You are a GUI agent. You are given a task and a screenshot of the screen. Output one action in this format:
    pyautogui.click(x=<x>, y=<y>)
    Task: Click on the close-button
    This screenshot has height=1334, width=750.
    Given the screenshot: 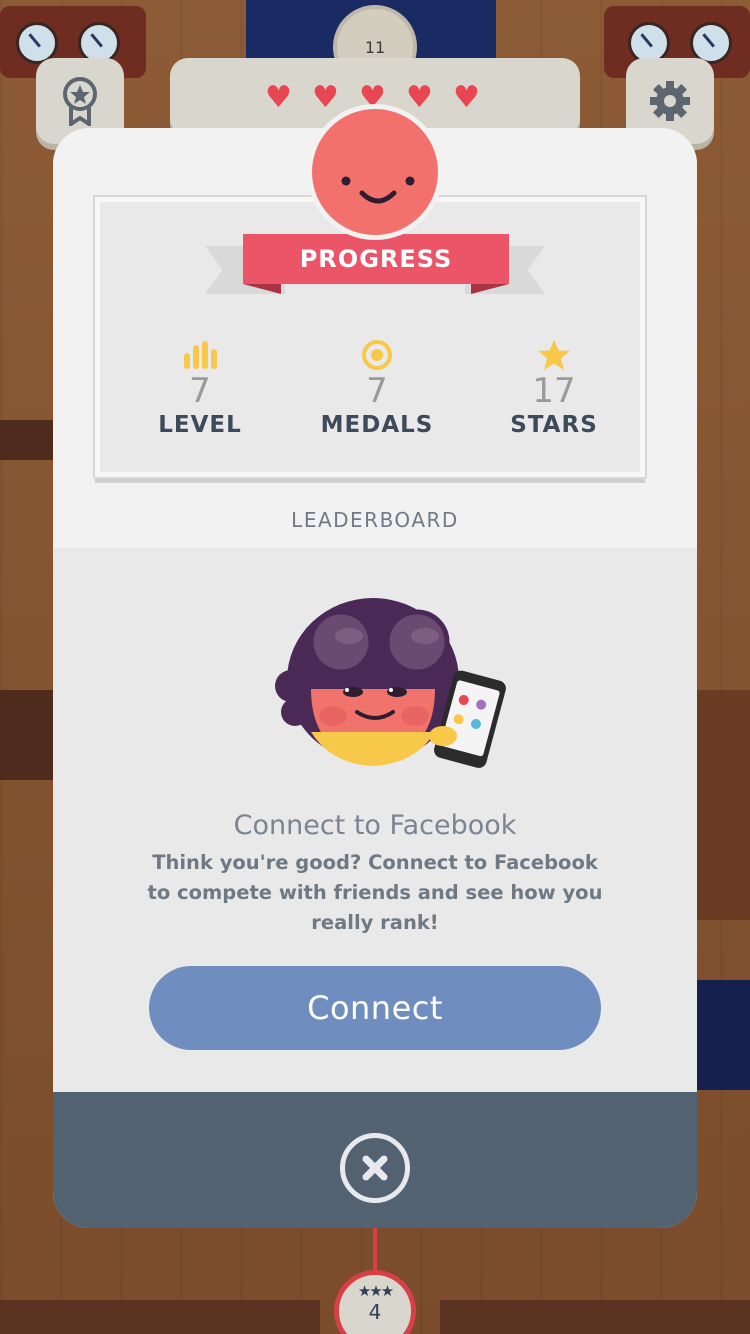 What is the action you would take?
    pyautogui.click(x=375, y=1168)
    